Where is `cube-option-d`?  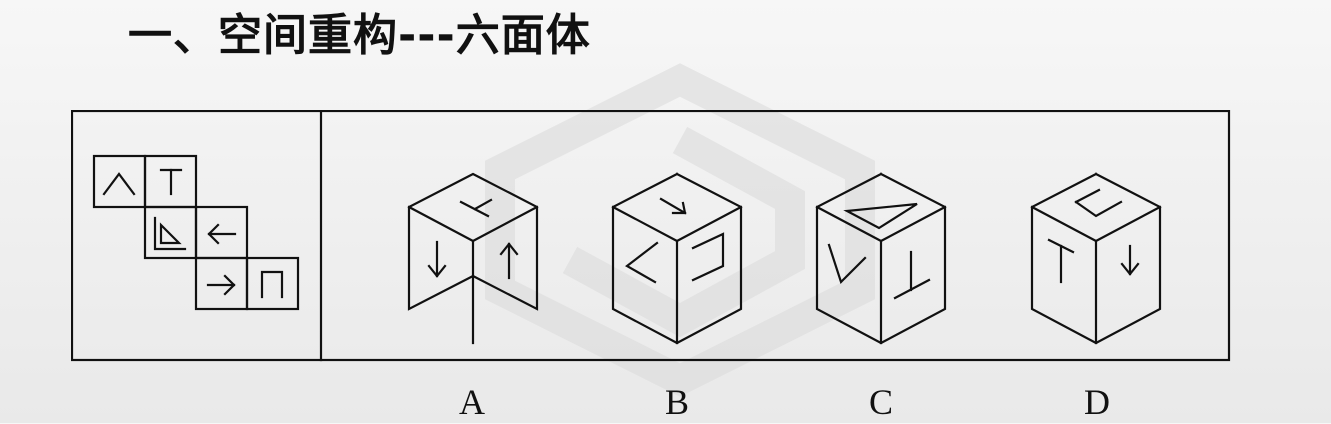 cube-option-d is located at coordinates (1096, 258).